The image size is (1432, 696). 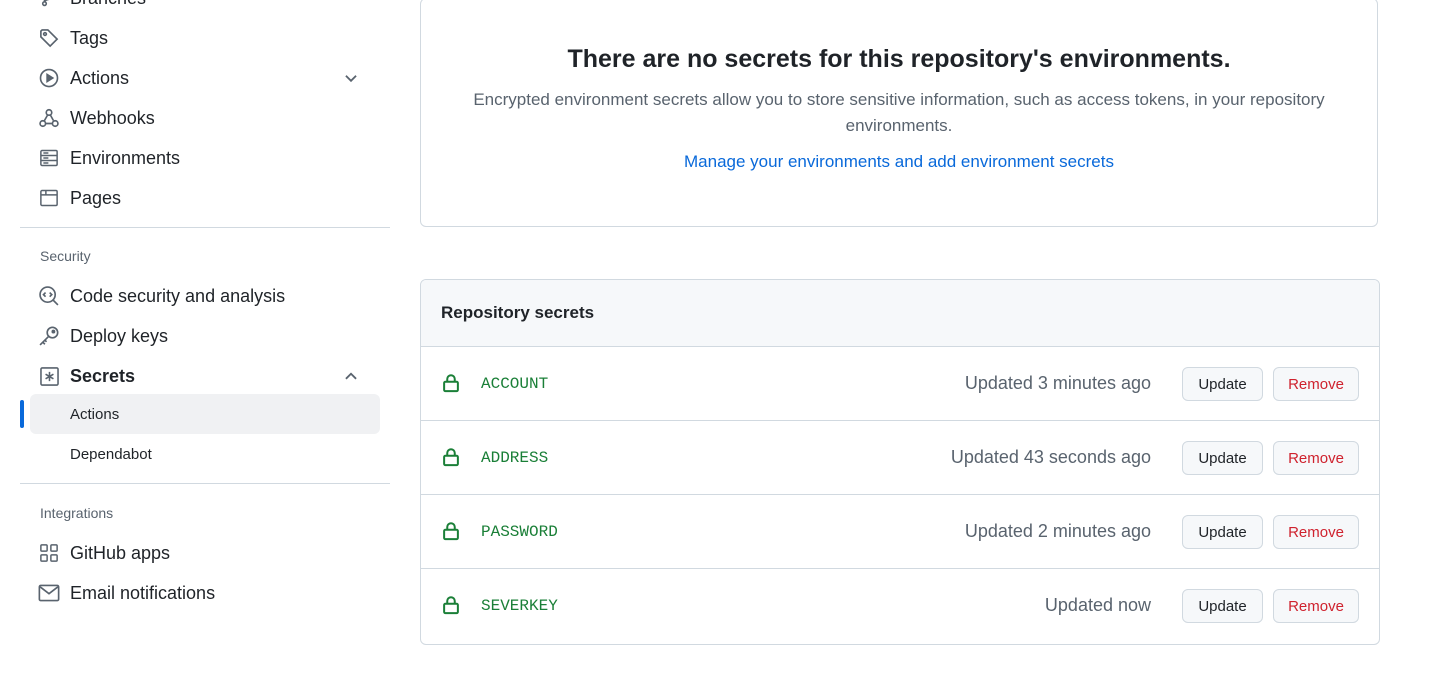 I want to click on sidebar-item-code-security: Code security and analysis, so click(x=200, y=296).